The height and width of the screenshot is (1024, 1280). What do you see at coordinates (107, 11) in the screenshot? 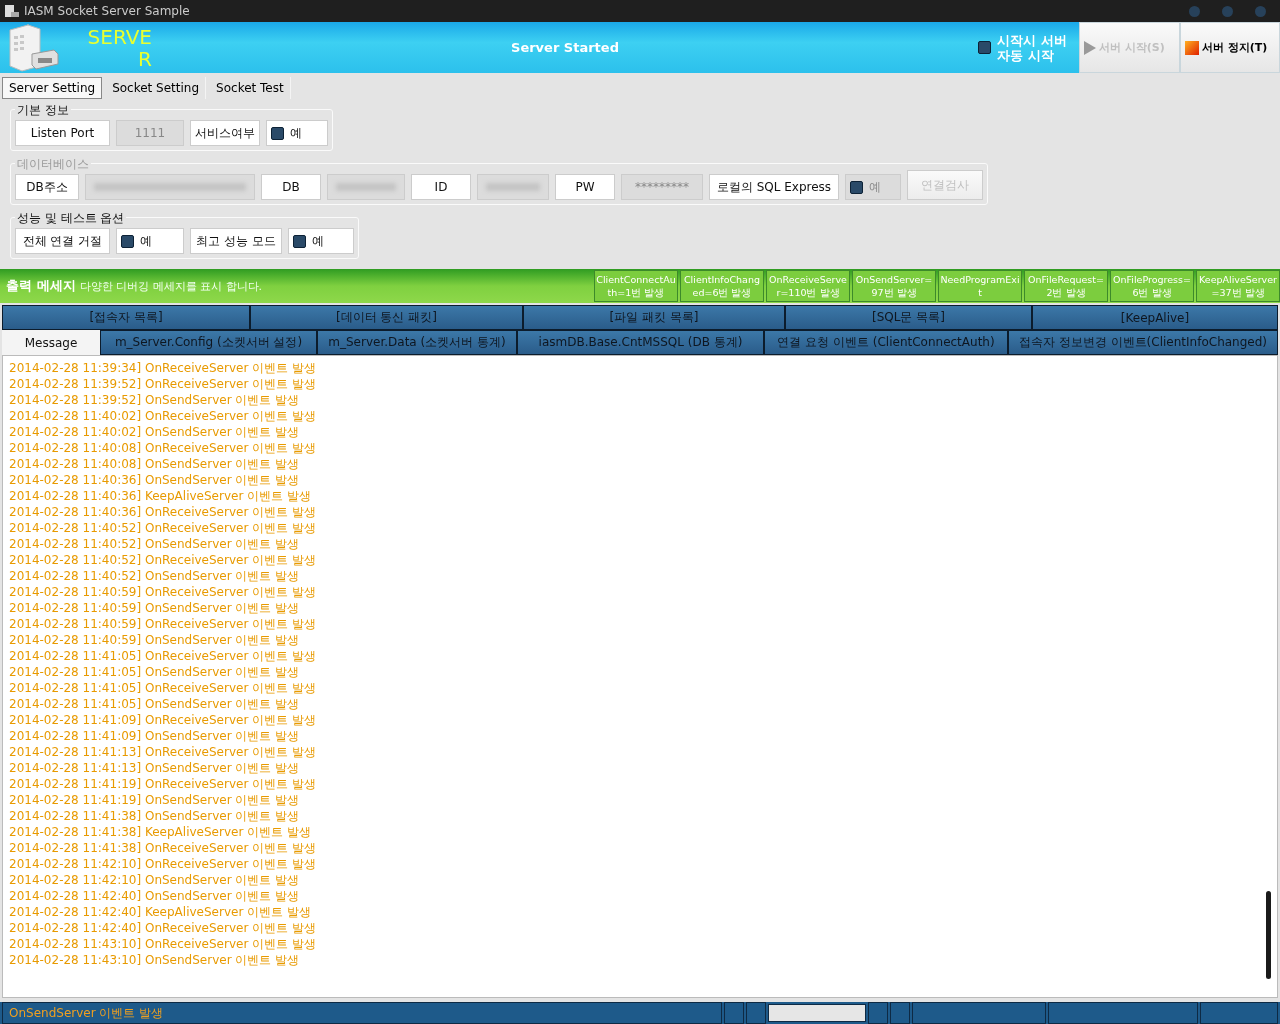
I see `window-title: IASM Socket Server Sample` at bounding box center [107, 11].